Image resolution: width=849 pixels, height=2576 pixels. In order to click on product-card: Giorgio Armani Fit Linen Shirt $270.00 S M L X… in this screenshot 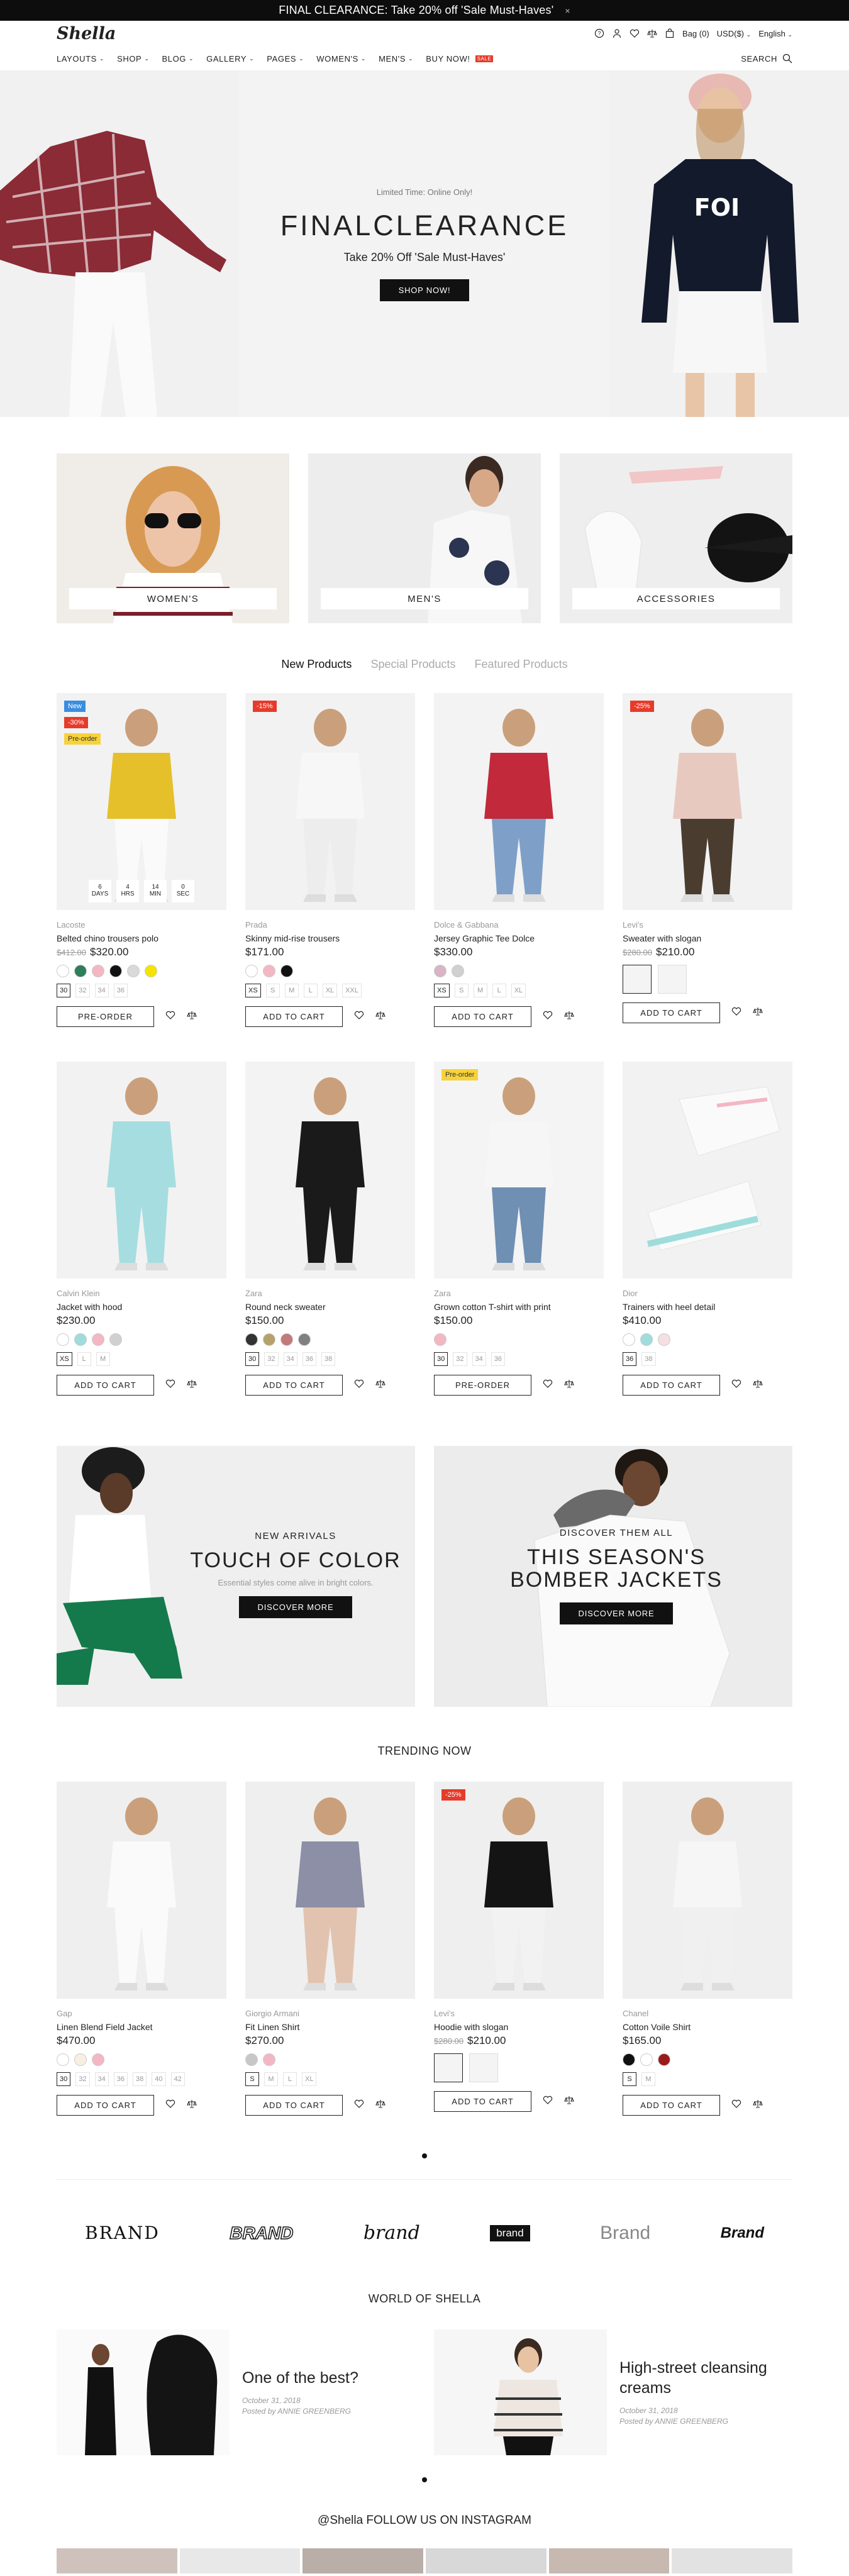, I will do `click(330, 1949)`.